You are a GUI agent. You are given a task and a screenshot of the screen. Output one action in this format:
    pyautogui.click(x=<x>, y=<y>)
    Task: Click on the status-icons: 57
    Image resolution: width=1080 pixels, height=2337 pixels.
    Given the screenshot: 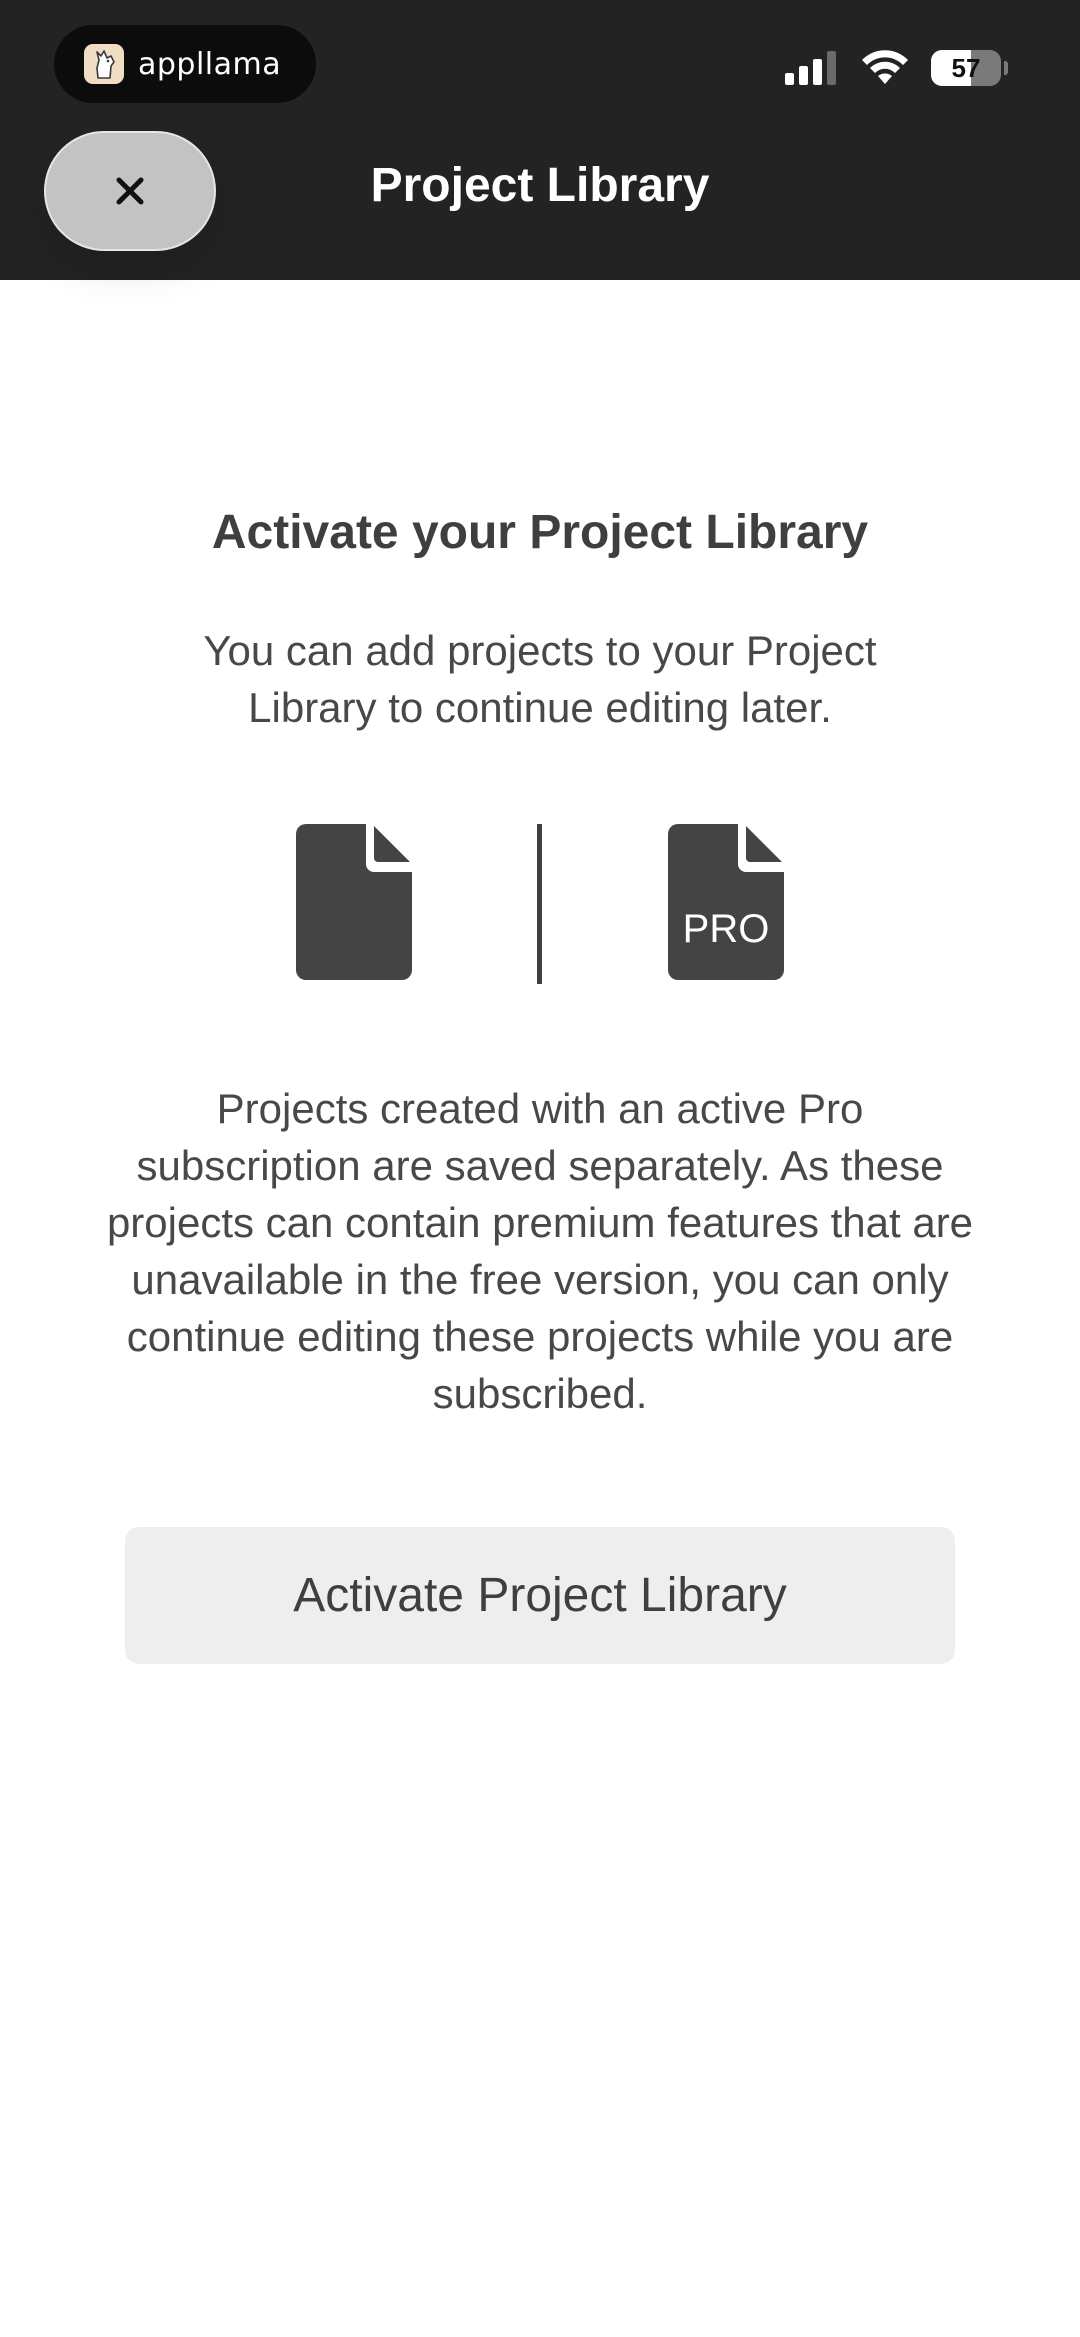 What is the action you would take?
    pyautogui.click(x=896, y=68)
    